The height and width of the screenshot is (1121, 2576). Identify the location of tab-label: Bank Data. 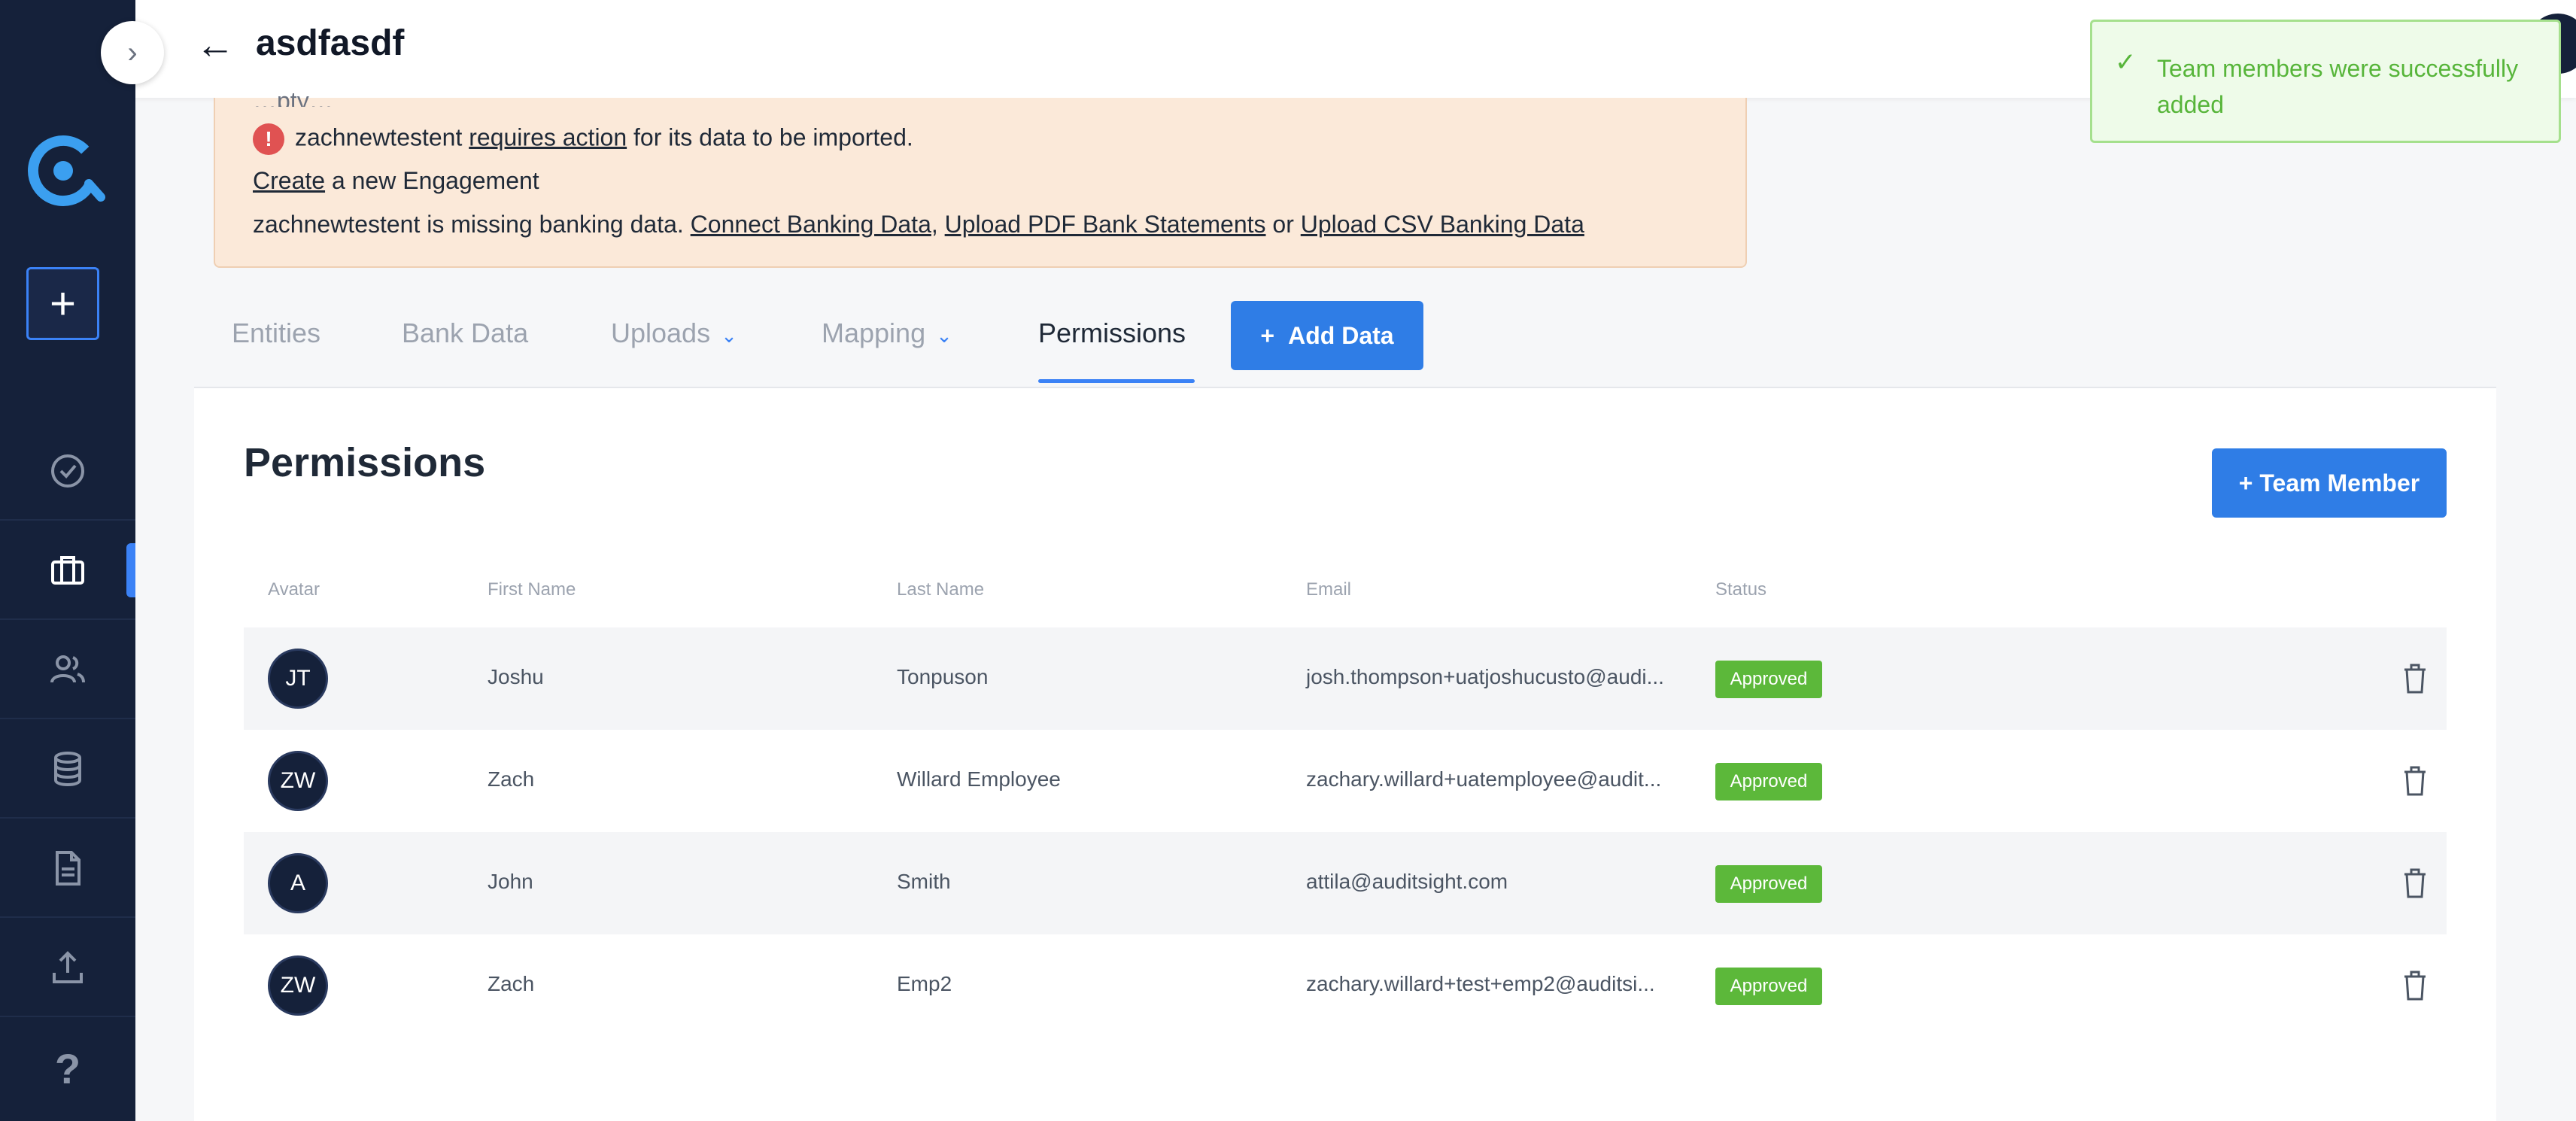
(466, 332).